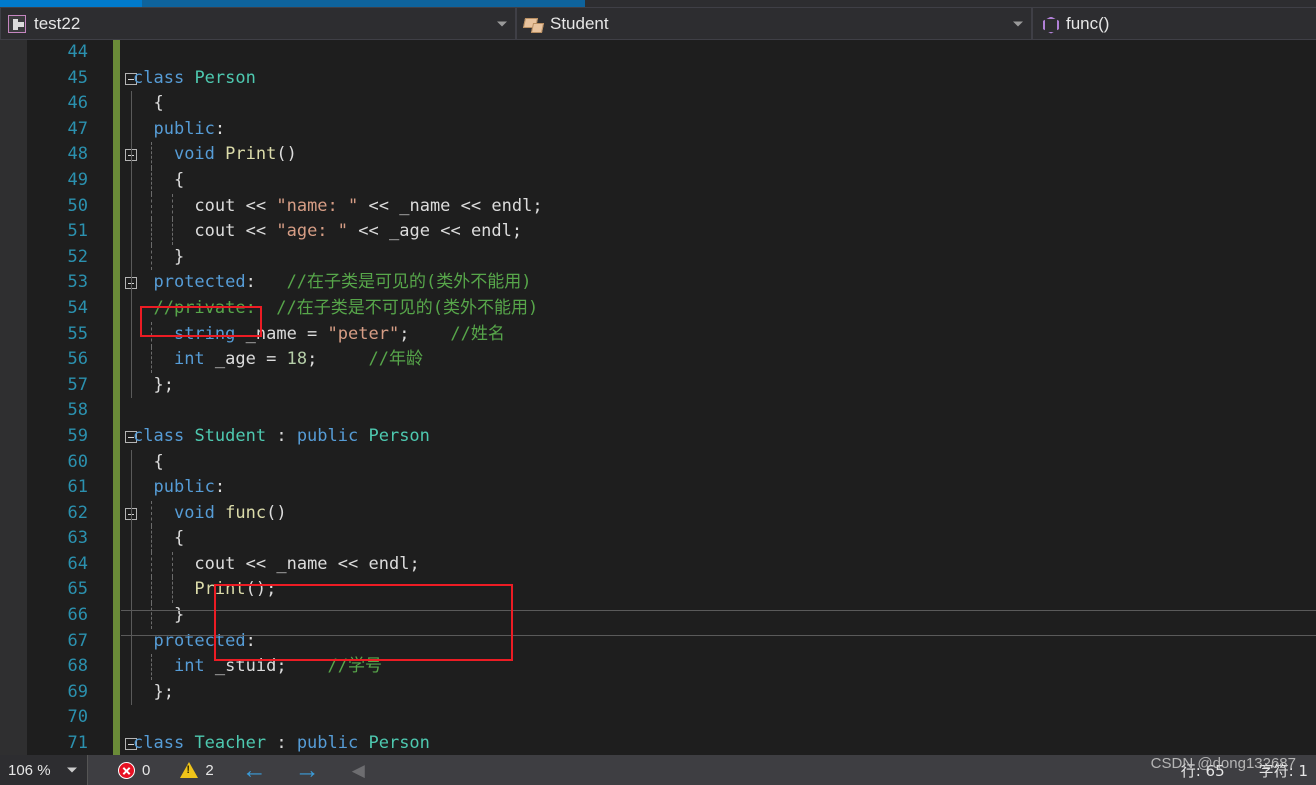 The image size is (1316, 785). What do you see at coordinates (658, 104) in the screenshot?
I see `code-line: 46 {` at bounding box center [658, 104].